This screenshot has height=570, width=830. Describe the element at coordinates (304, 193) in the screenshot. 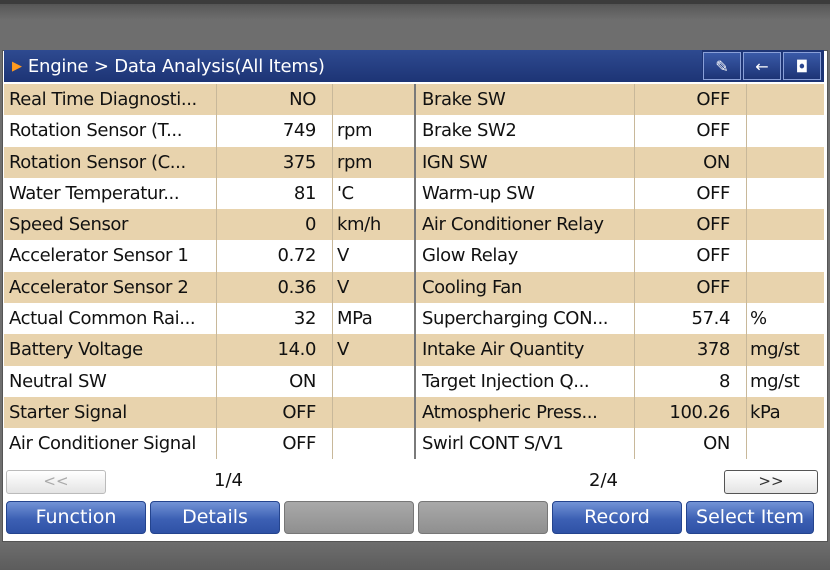

I see `item-value: 81` at that location.